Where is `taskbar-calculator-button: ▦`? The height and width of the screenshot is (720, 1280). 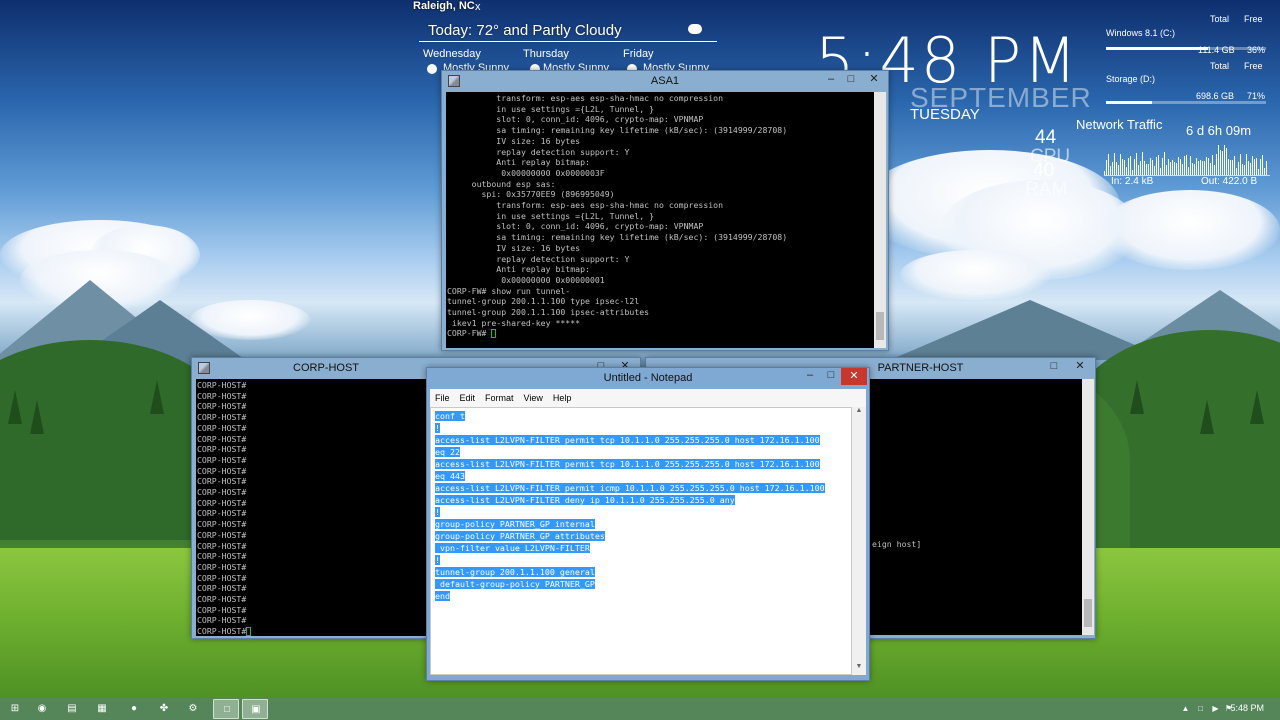 taskbar-calculator-button: ▦ is located at coordinates (102, 709).